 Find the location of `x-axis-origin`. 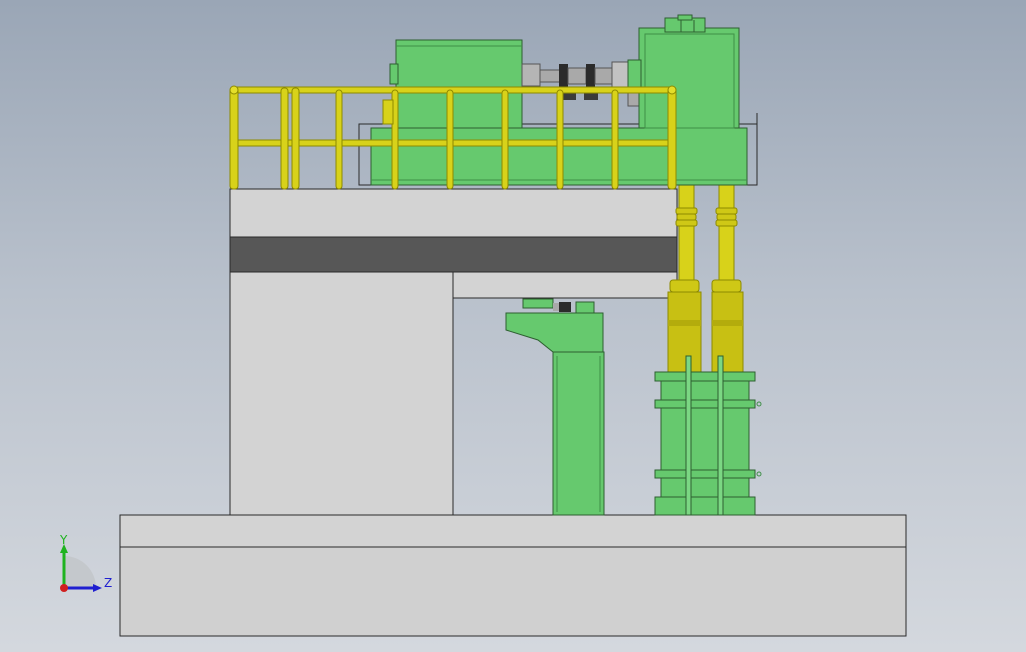

x-axis-origin is located at coordinates (64, 588).